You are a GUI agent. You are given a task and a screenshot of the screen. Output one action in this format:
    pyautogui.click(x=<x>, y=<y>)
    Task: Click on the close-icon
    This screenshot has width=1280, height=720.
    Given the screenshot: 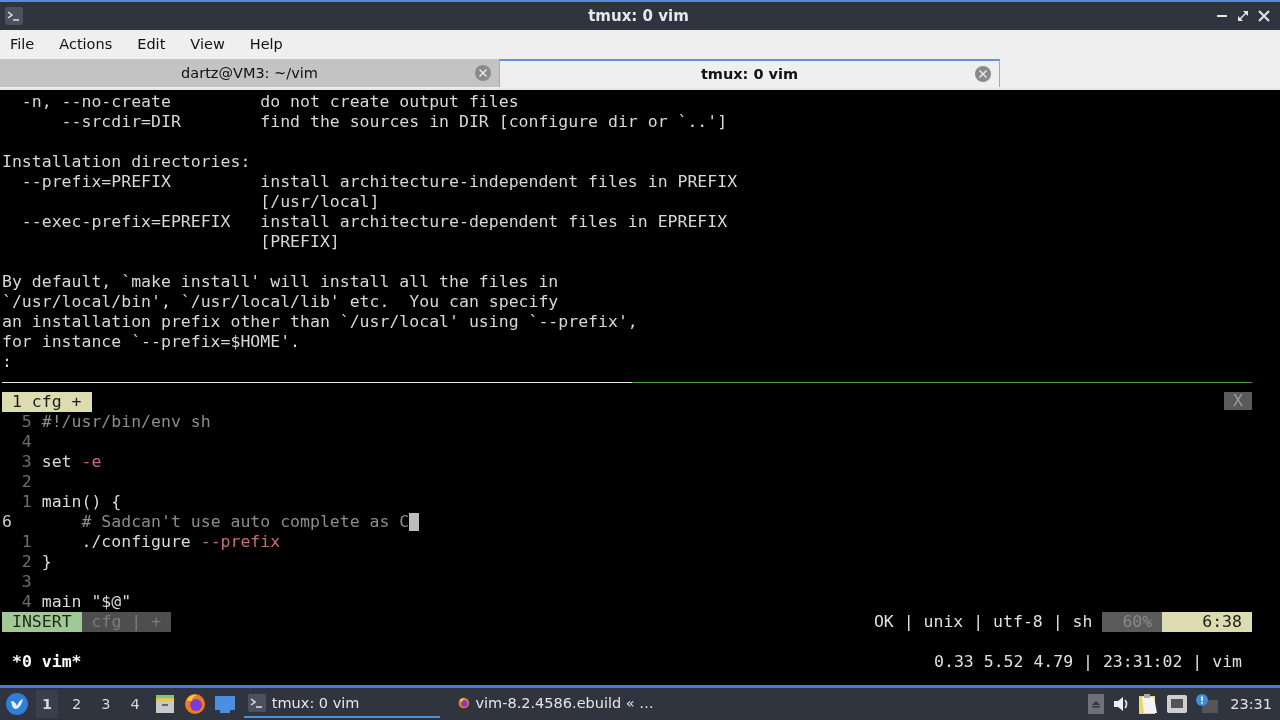 What is the action you would take?
    pyautogui.click(x=1264, y=16)
    